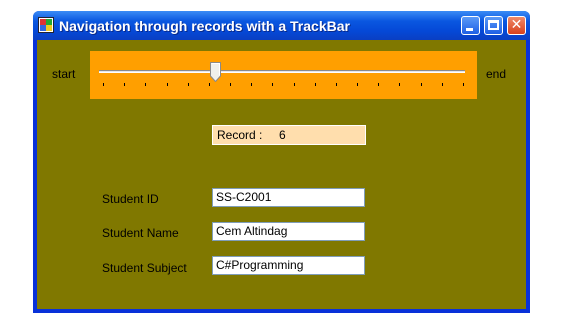  I want to click on student-subject-label: Student Subject, so click(144, 268).